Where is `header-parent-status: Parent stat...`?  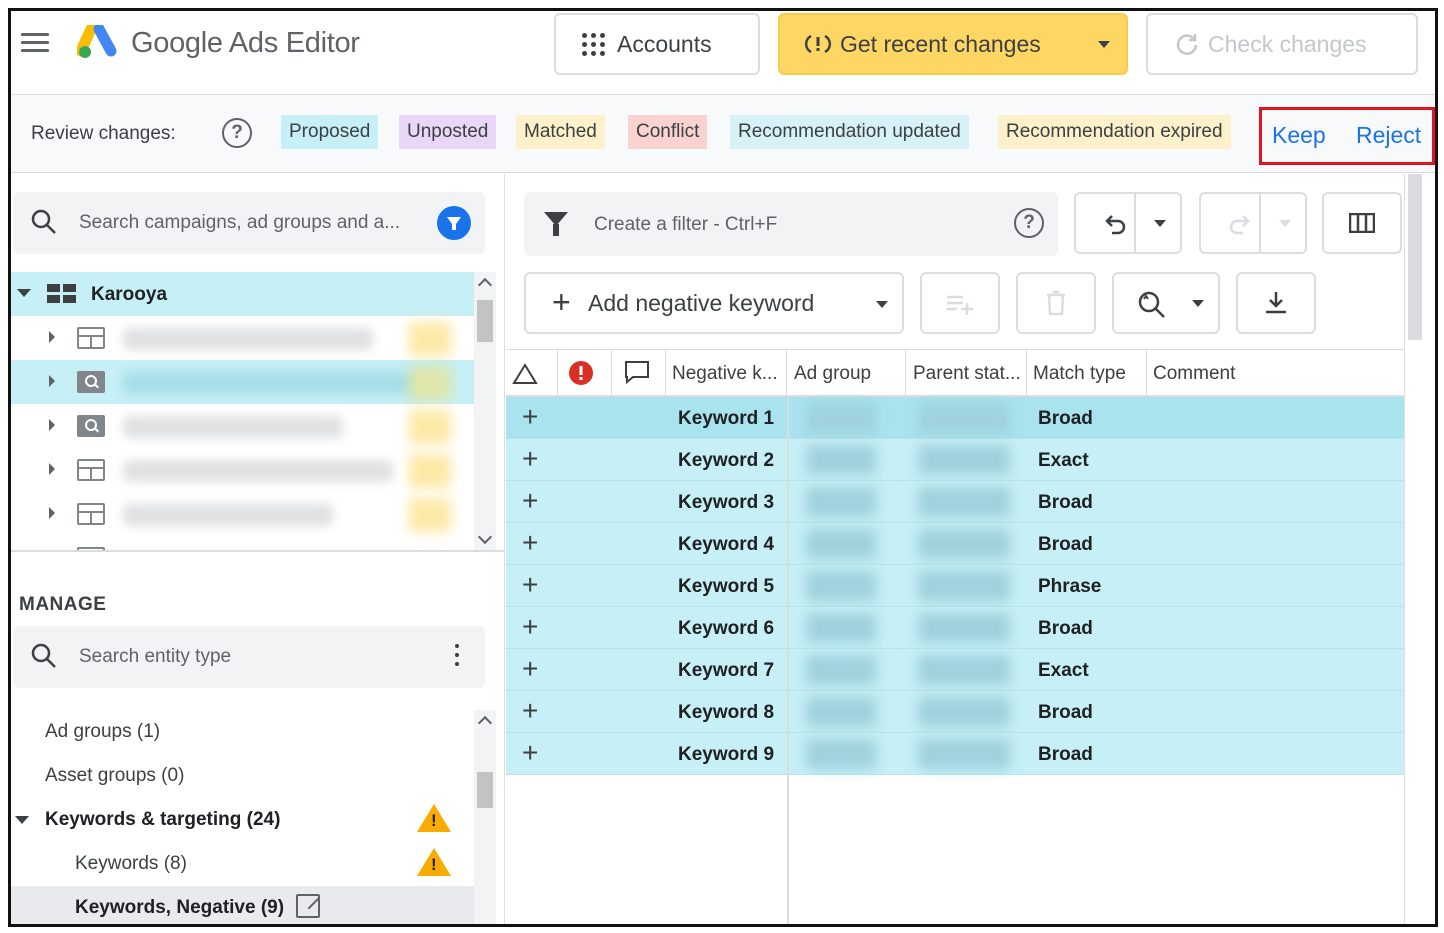 header-parent-status: Parent stat... is located at coordinates (967, 373).